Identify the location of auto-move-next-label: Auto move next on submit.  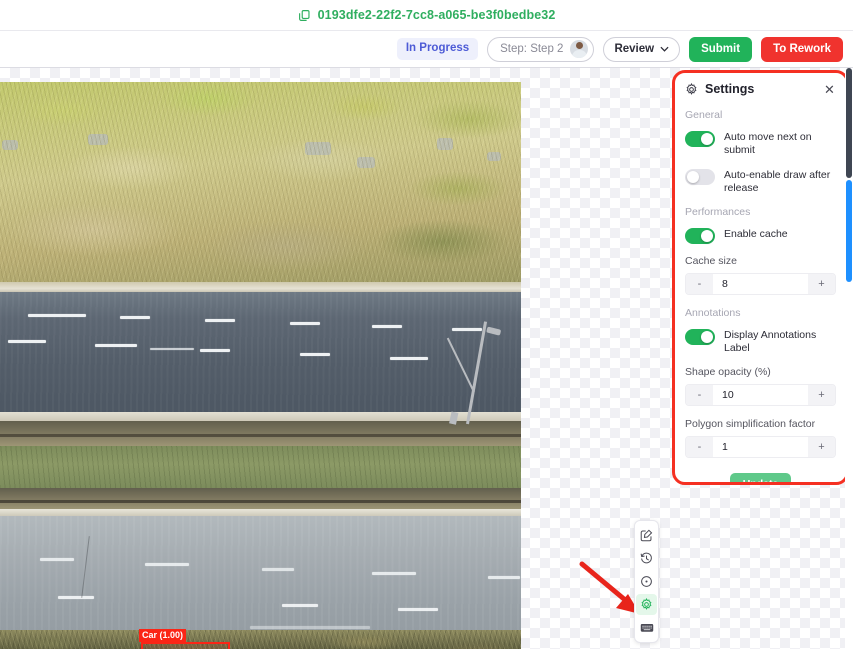
(768, 143).